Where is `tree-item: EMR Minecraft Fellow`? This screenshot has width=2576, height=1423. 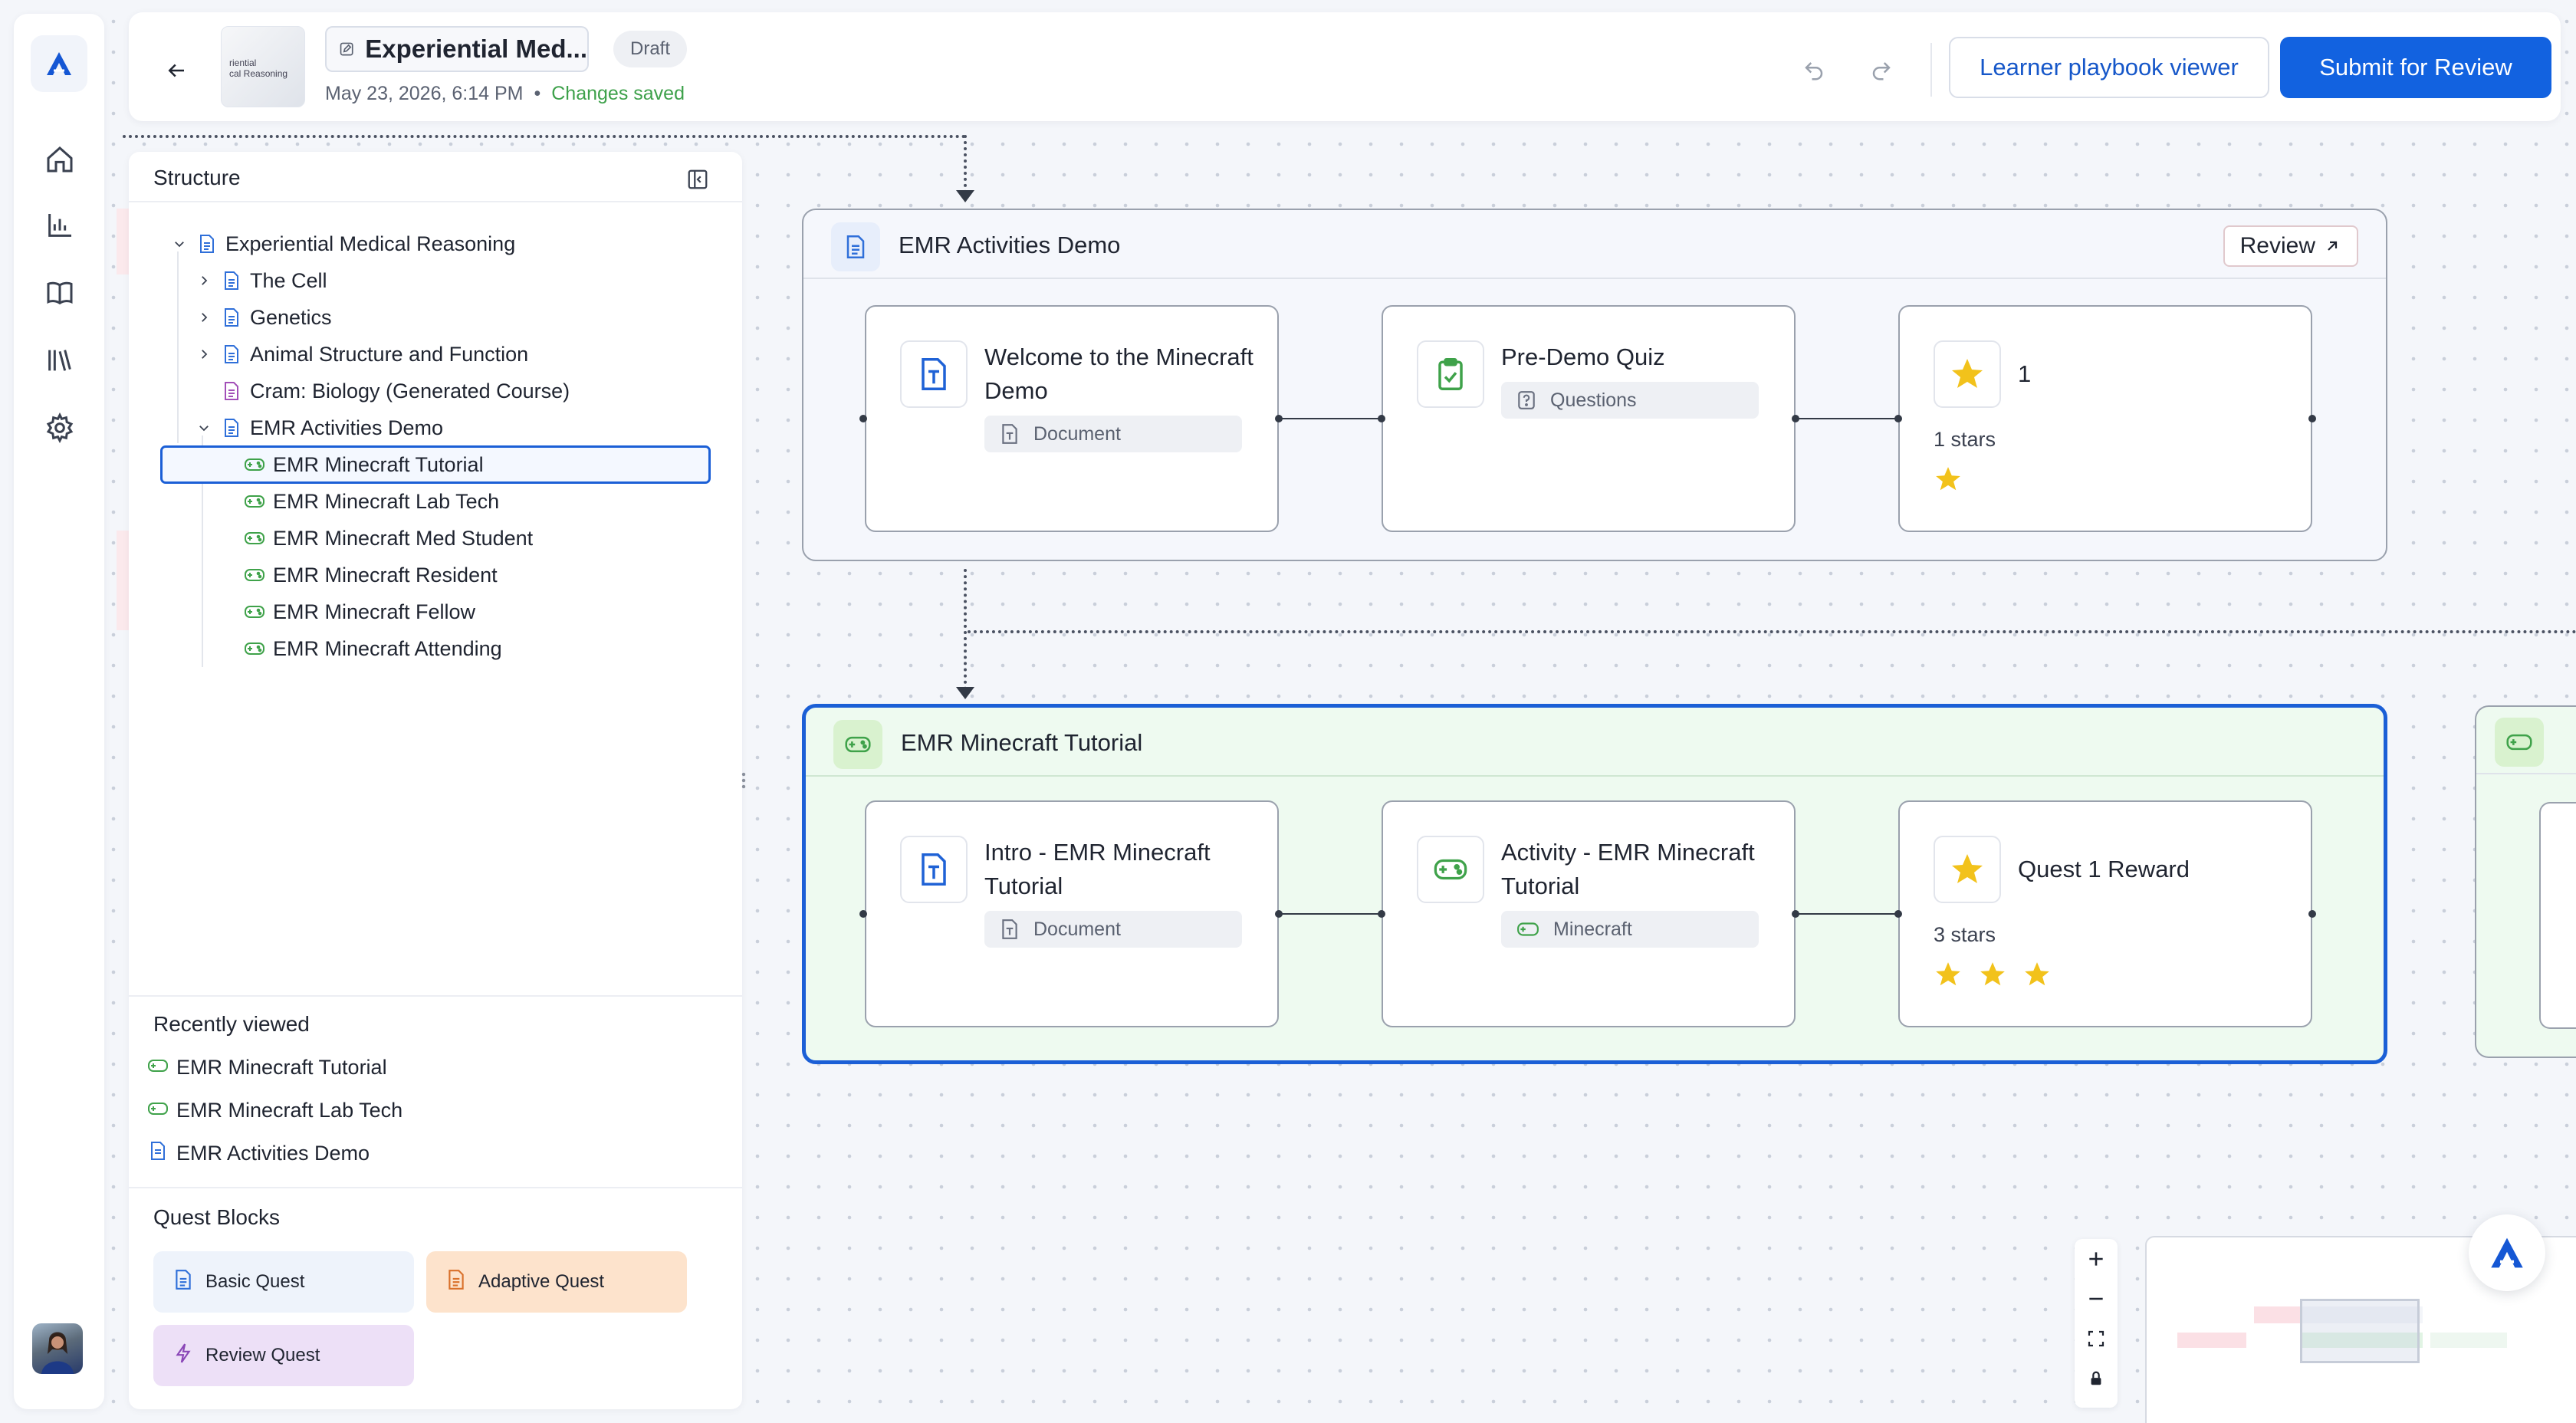
tree-item: EMR Minecraft Fellow is located at coordinates (359, 612).